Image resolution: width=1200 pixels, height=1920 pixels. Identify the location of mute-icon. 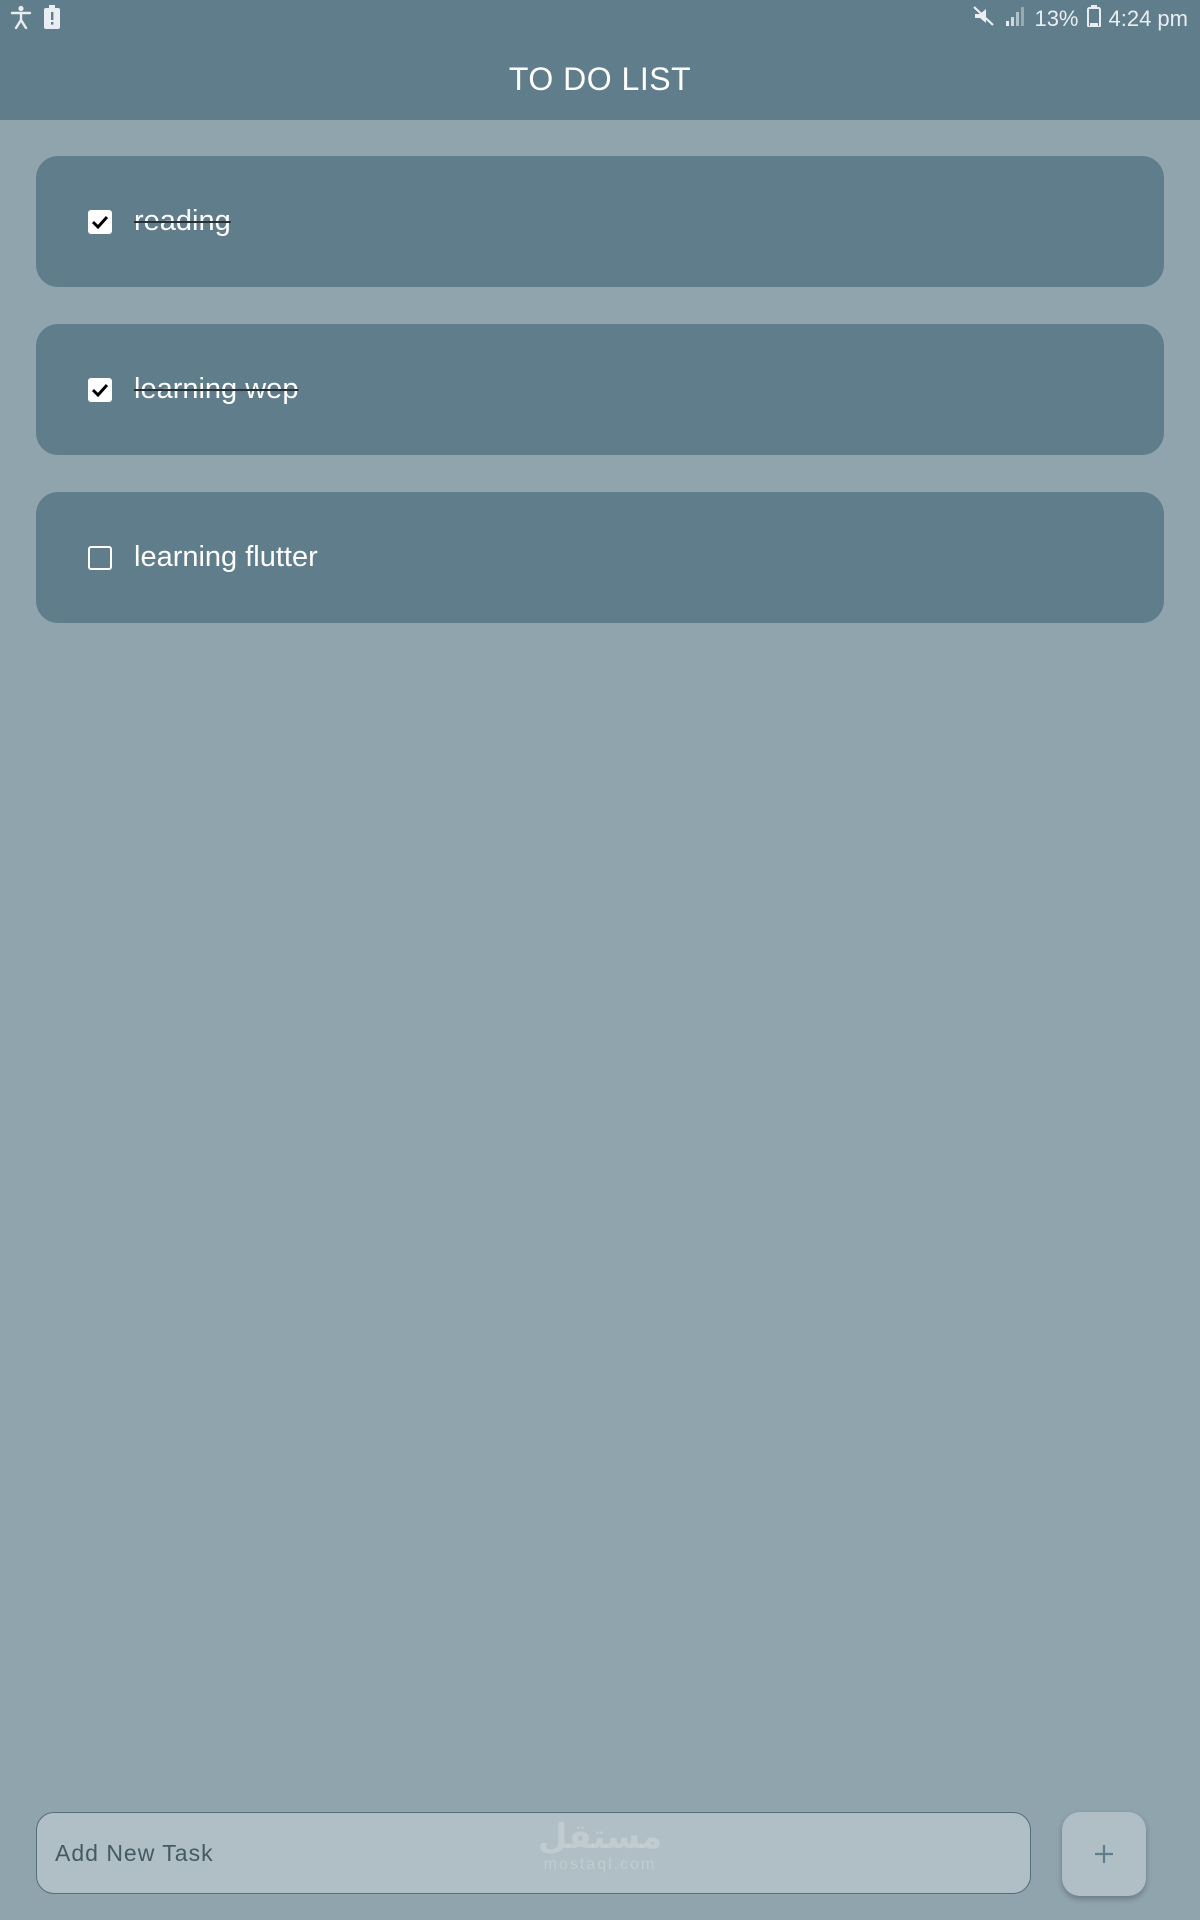
(984, 19).